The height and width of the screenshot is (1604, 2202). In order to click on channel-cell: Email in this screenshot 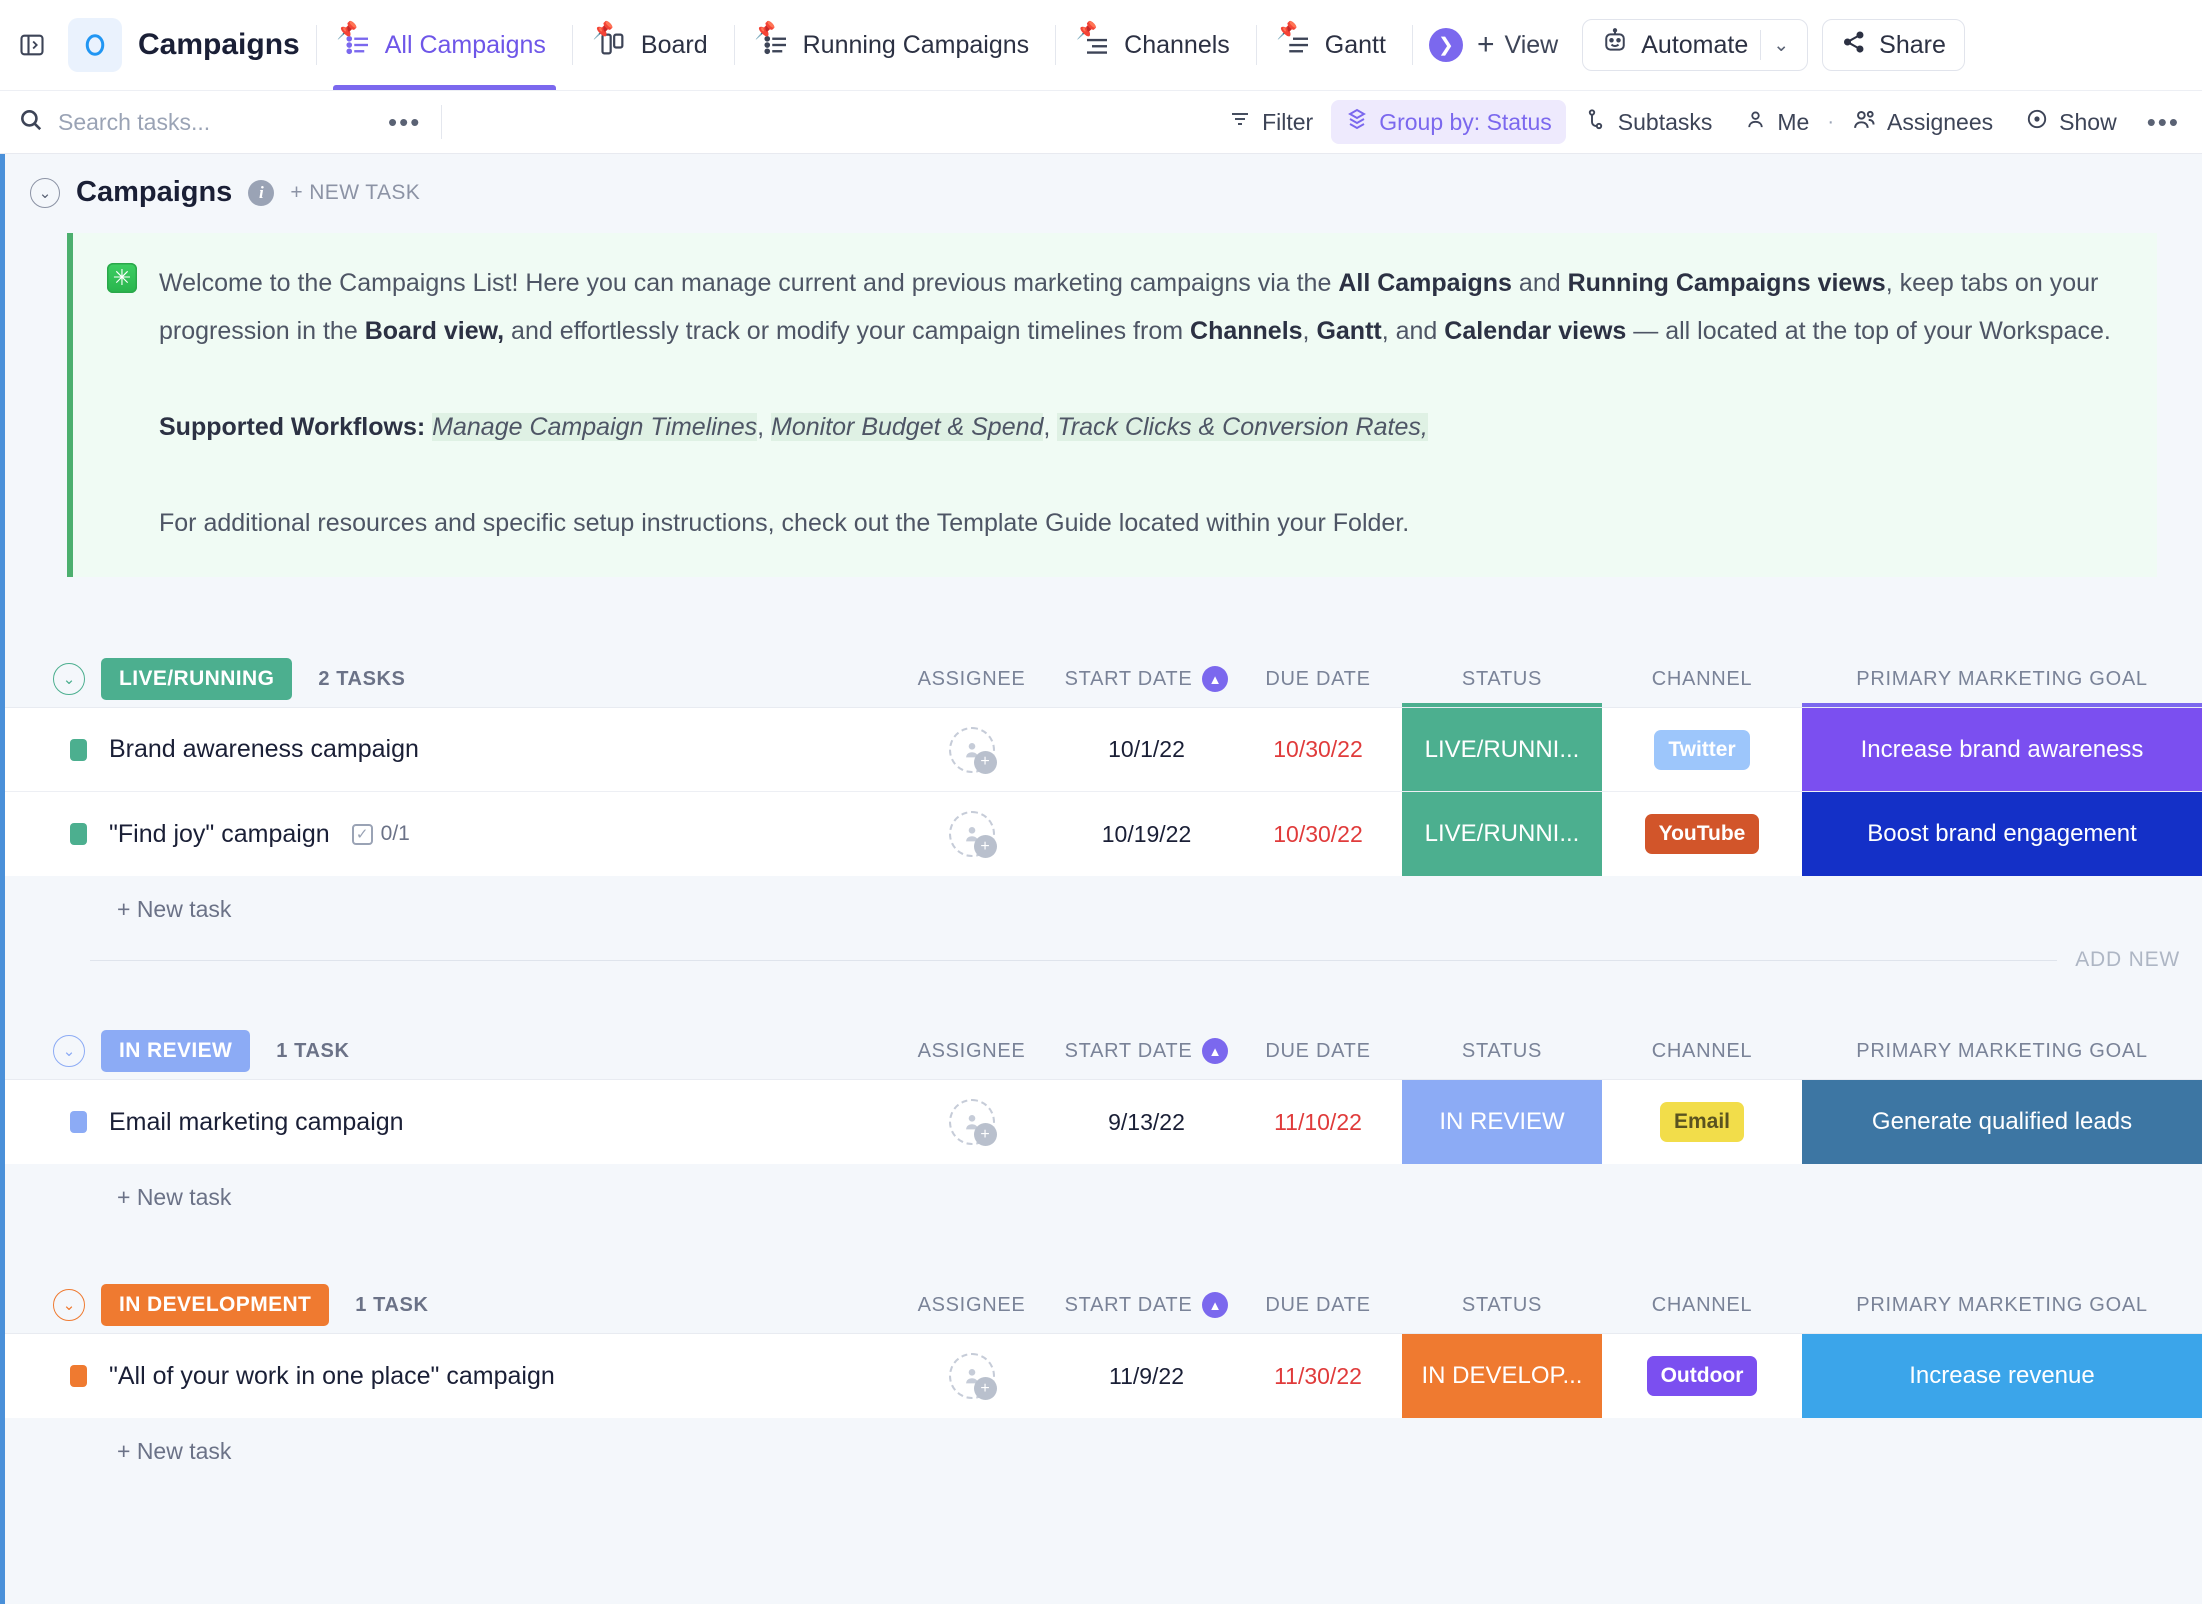, I will do `click(1702, 1122)`.